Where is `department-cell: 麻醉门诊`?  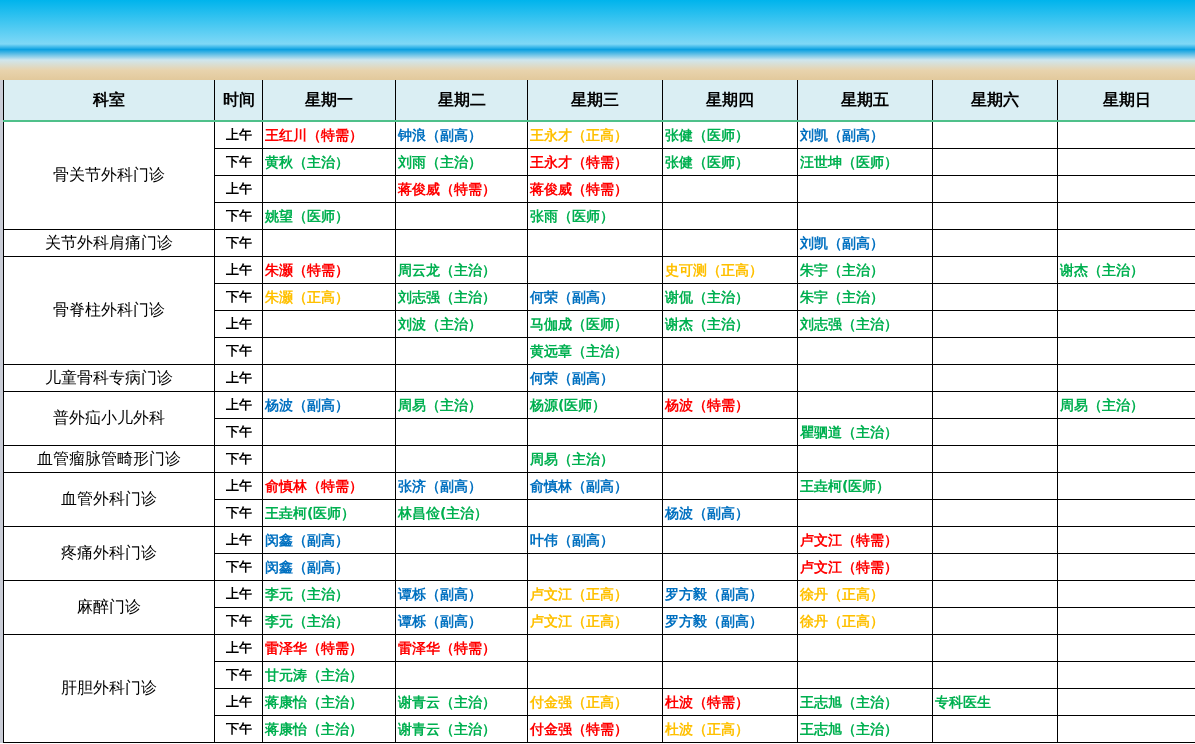
department-cell: 麻醉门诊 is located at coordinates (109, 607).